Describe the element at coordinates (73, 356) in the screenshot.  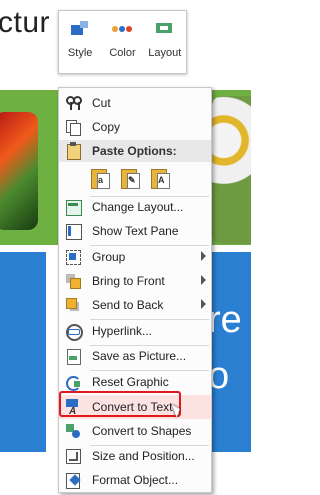
I see `save-picture-icon` at that location.